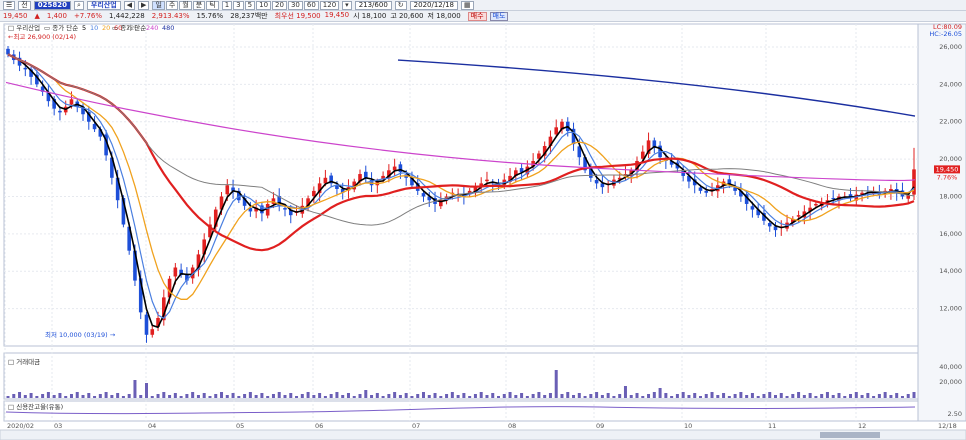  I want to click on market-dropdown: 전, so click(24, 5).